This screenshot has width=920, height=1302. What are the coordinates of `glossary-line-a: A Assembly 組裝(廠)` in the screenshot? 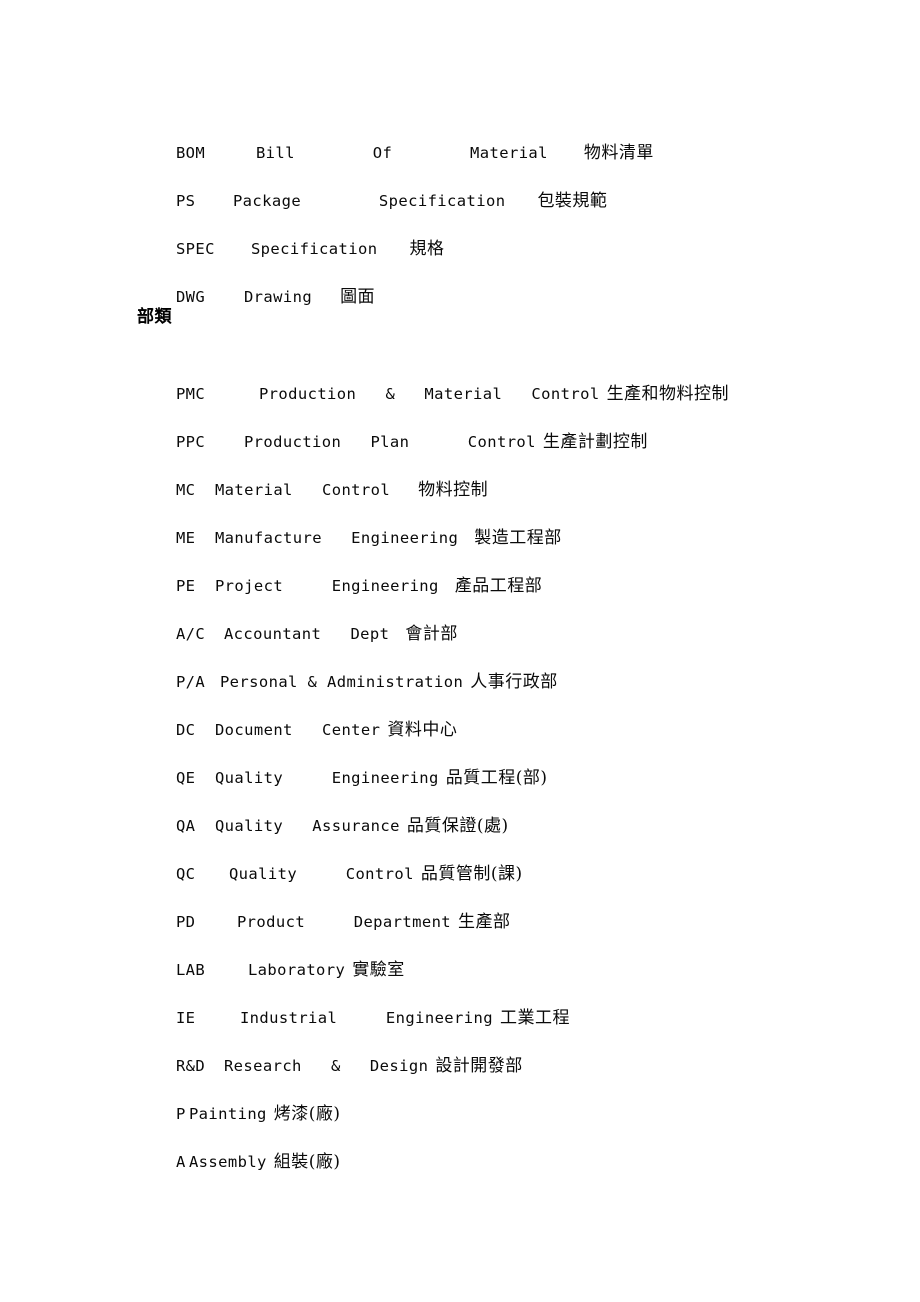 It's located at (239, 1146).